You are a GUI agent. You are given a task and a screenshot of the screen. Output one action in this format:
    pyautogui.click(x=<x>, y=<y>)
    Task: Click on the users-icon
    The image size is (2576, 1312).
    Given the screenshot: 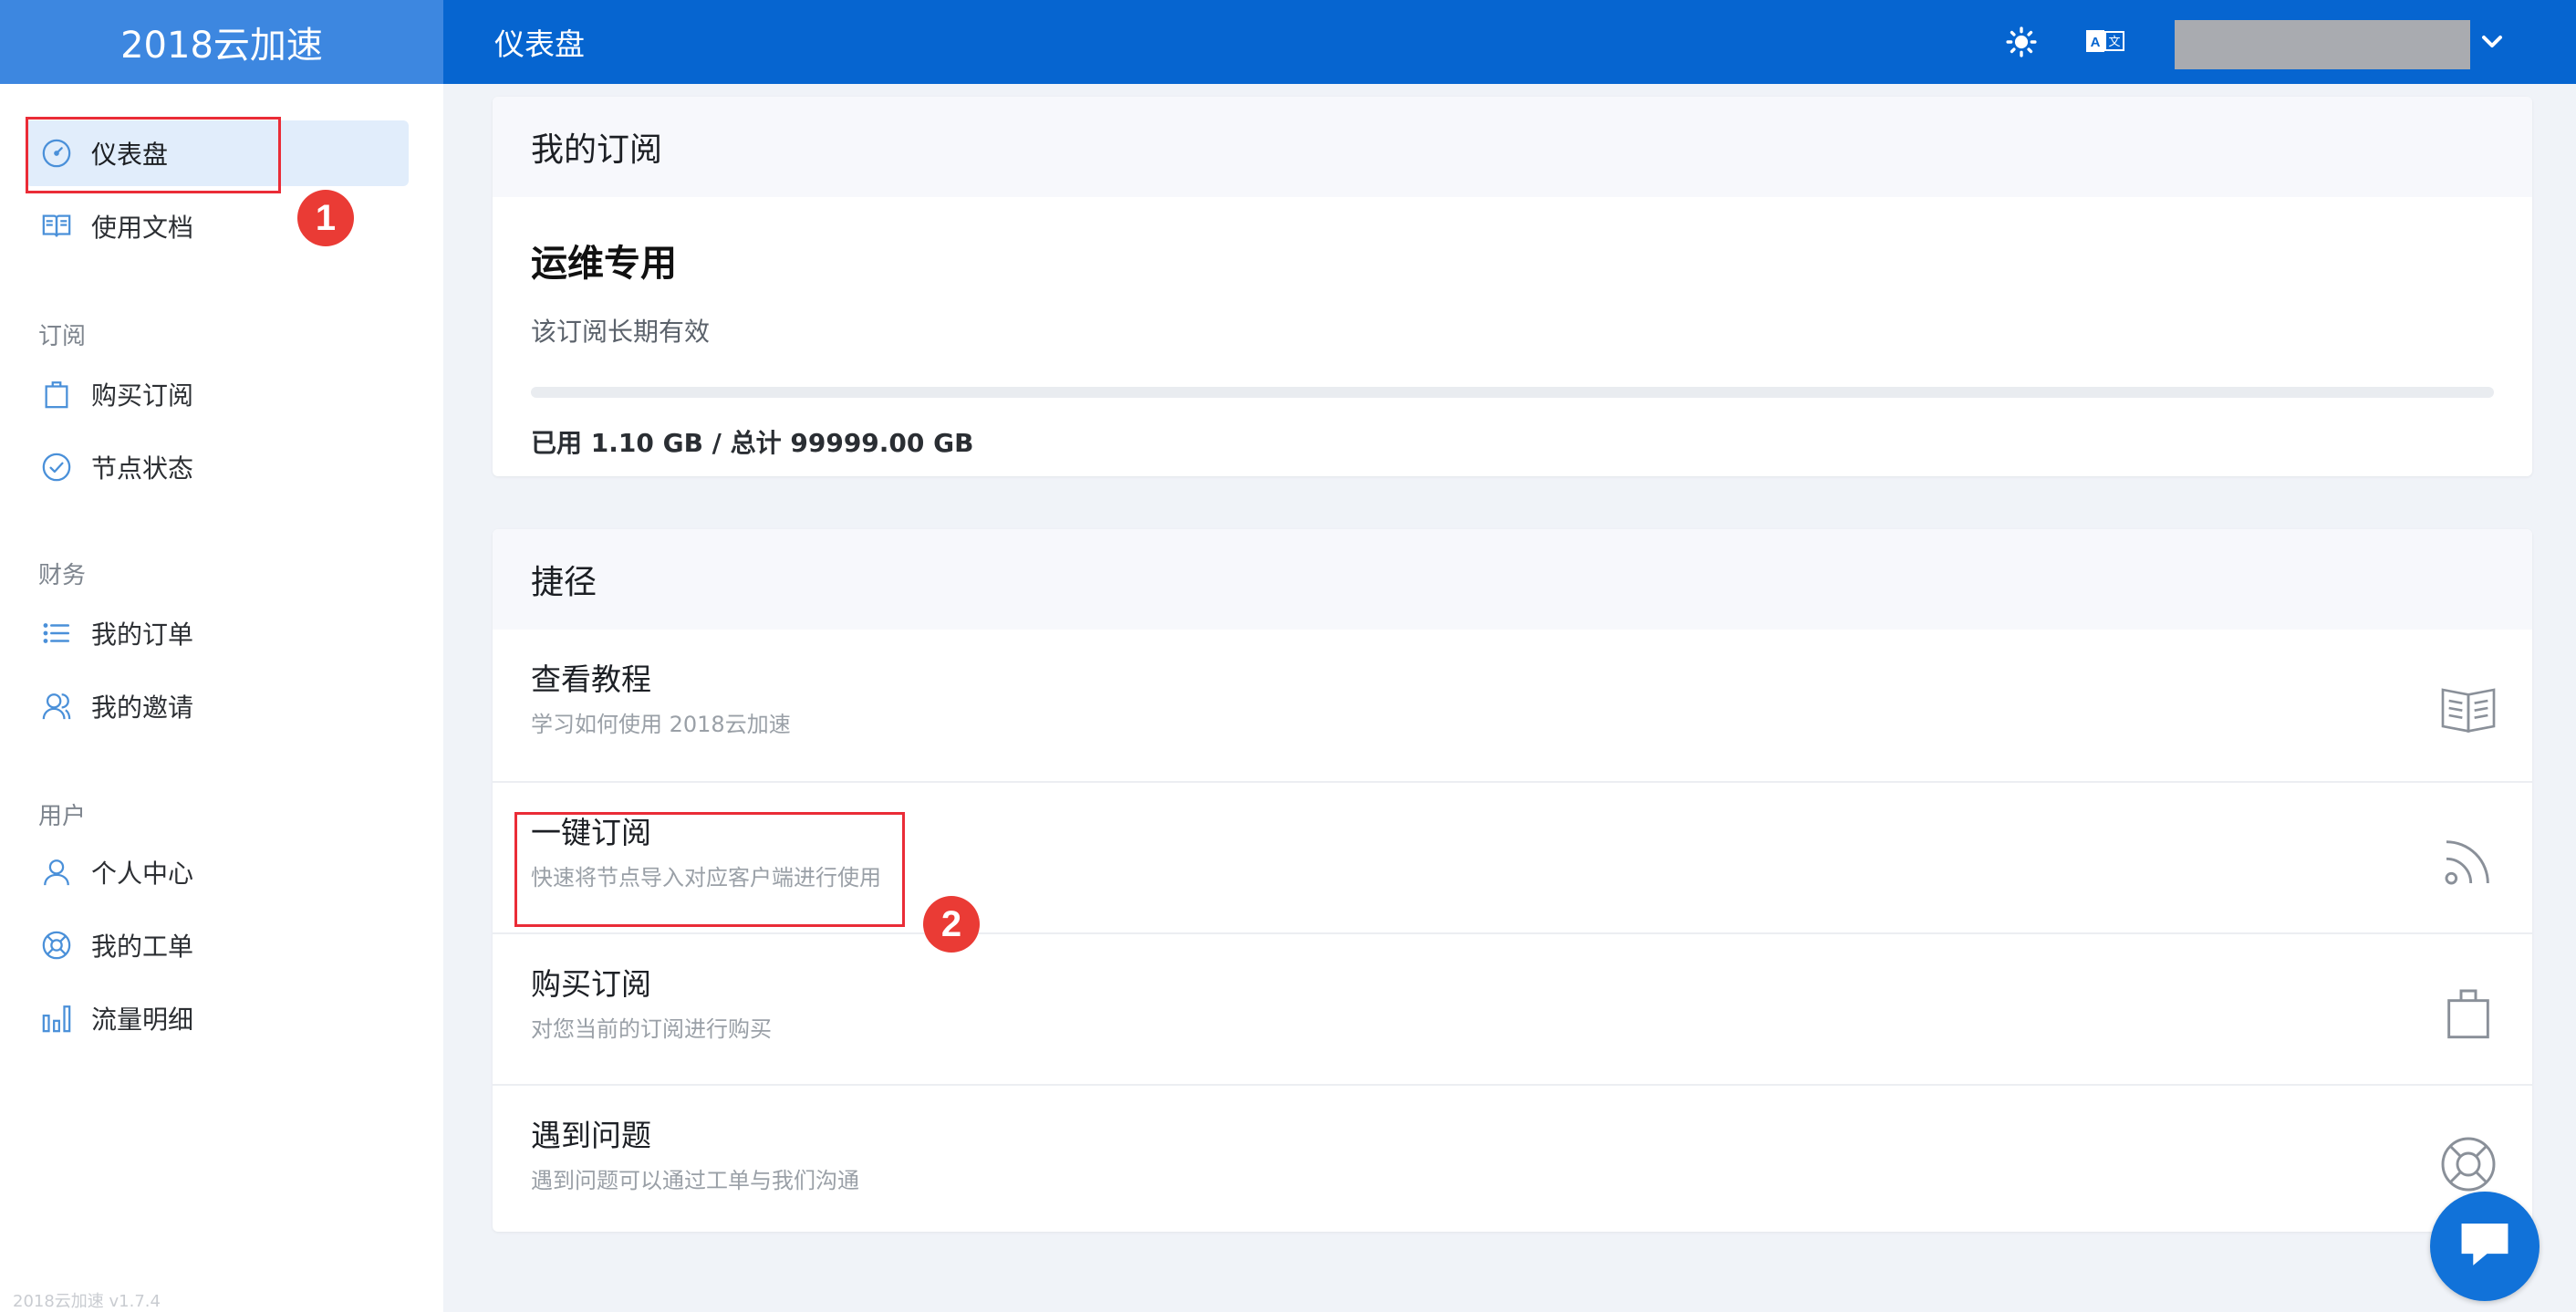 What is the action you would take?
    pyautogui.click(x=56, y=706)
    